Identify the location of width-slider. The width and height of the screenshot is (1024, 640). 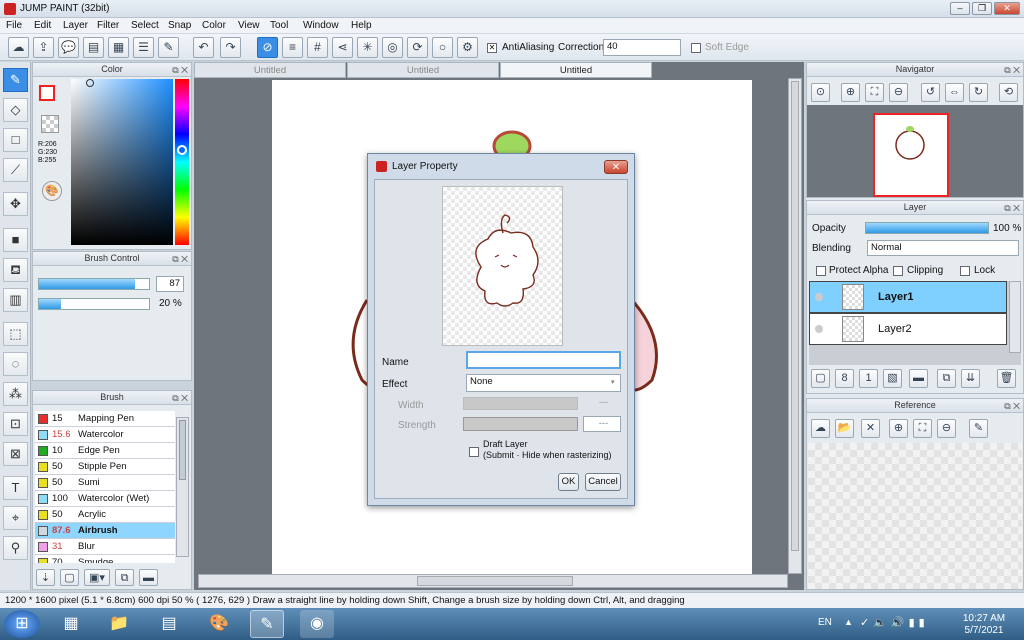
(520, 403).